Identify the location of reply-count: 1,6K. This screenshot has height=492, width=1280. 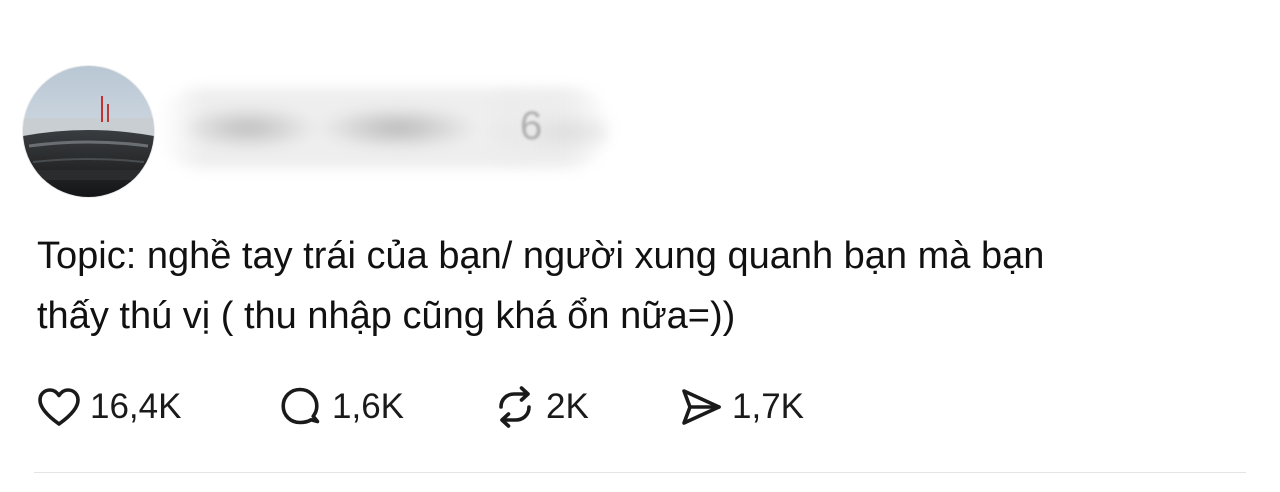
(368, 406).